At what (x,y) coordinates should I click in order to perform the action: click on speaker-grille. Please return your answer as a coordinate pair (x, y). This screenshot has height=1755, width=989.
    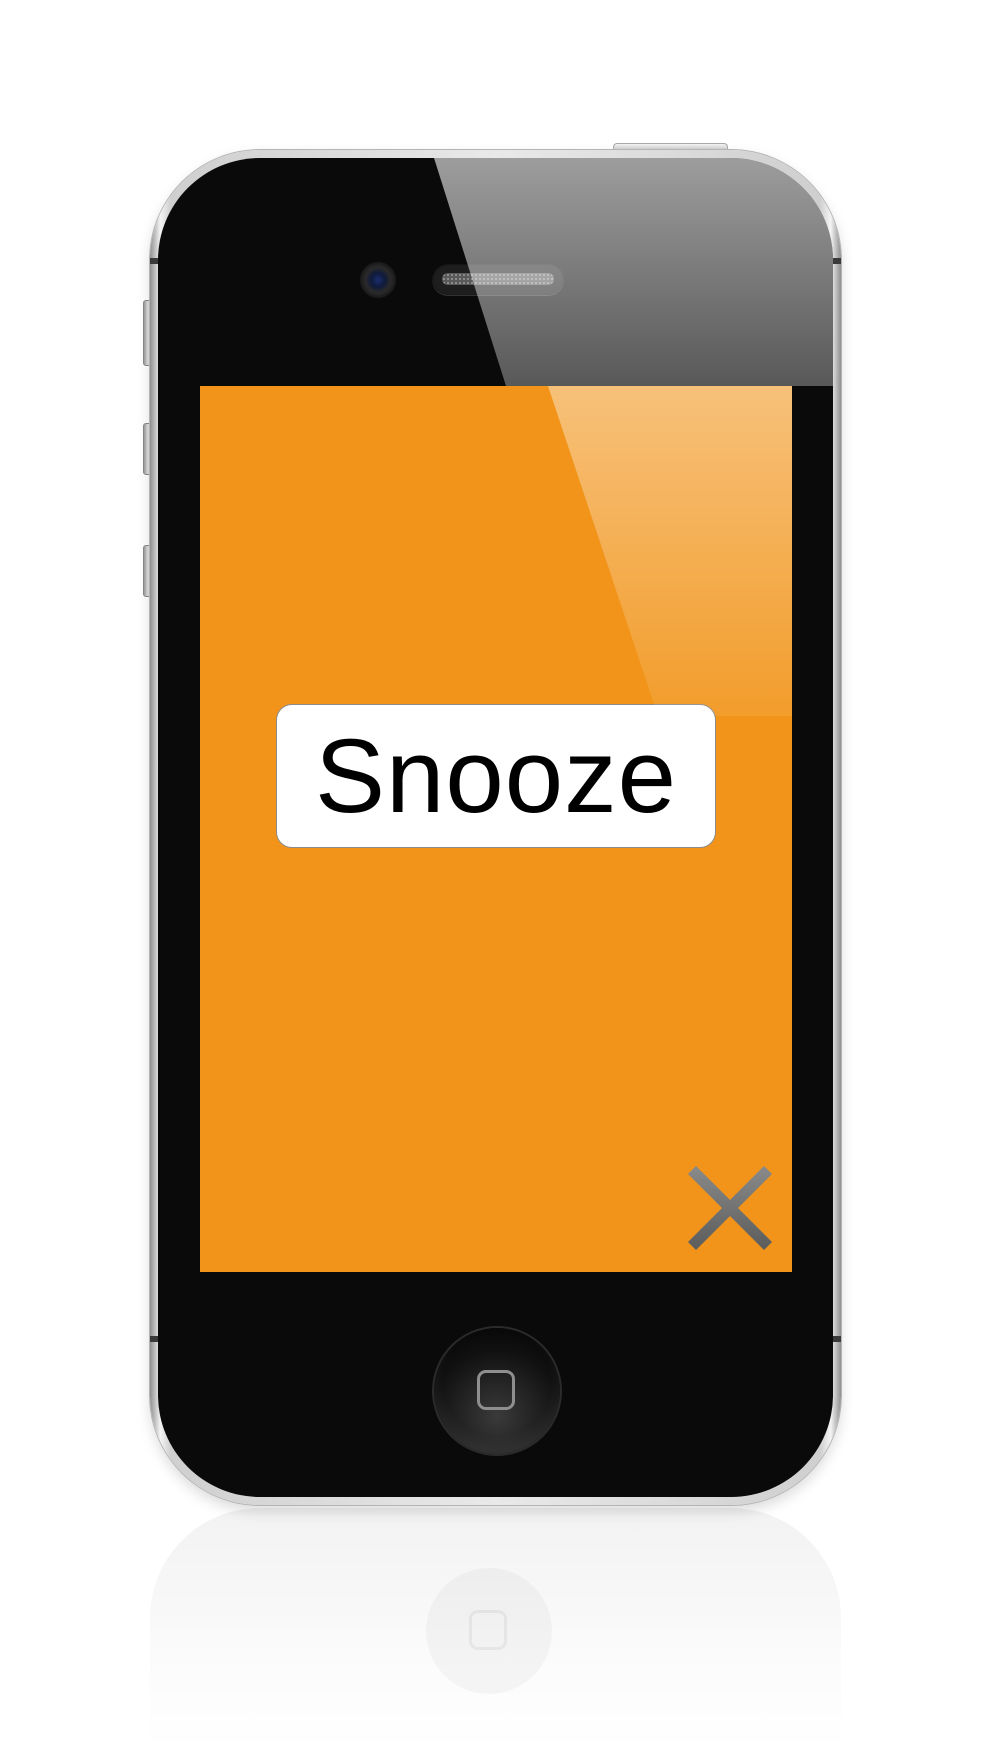
    Looking at the image, I should click on (498, 279).